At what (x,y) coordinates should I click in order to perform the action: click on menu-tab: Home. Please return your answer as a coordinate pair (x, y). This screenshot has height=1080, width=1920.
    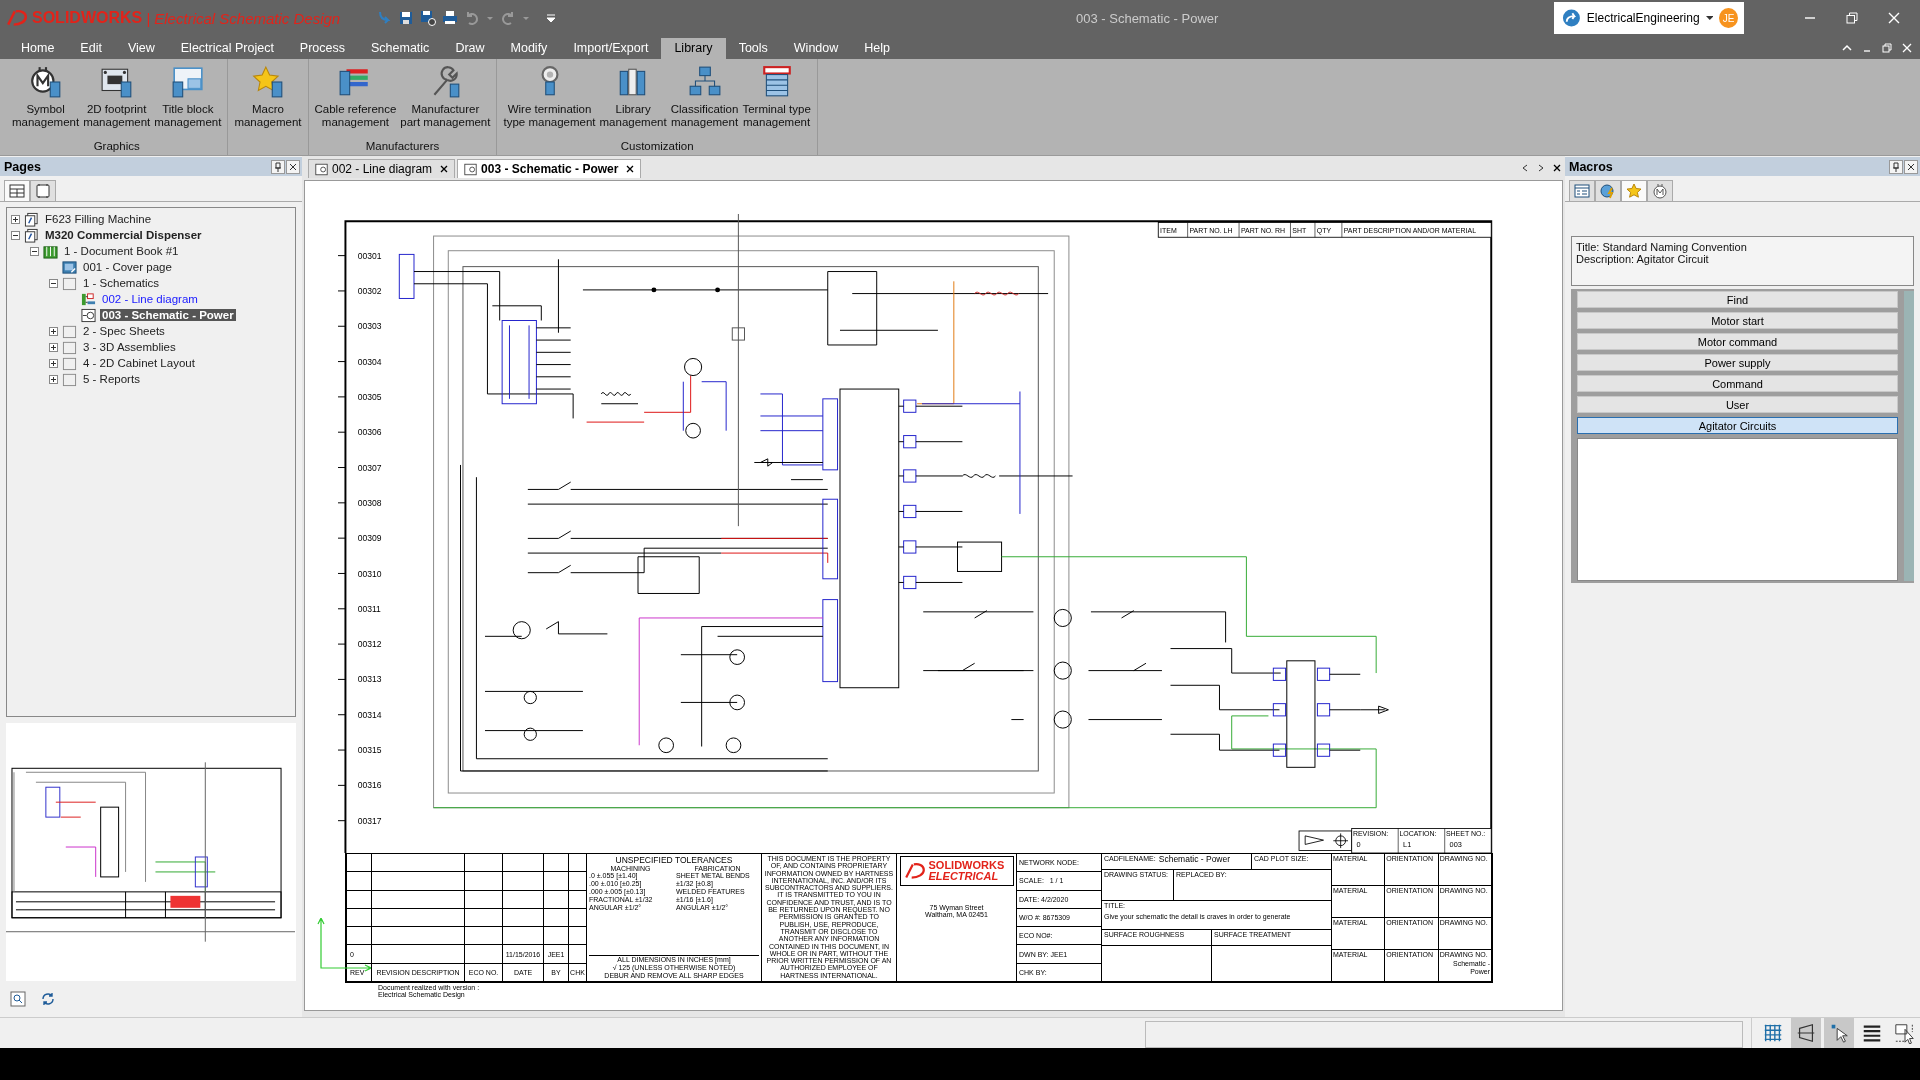
    Looking at the image, I should click on (38, 48).